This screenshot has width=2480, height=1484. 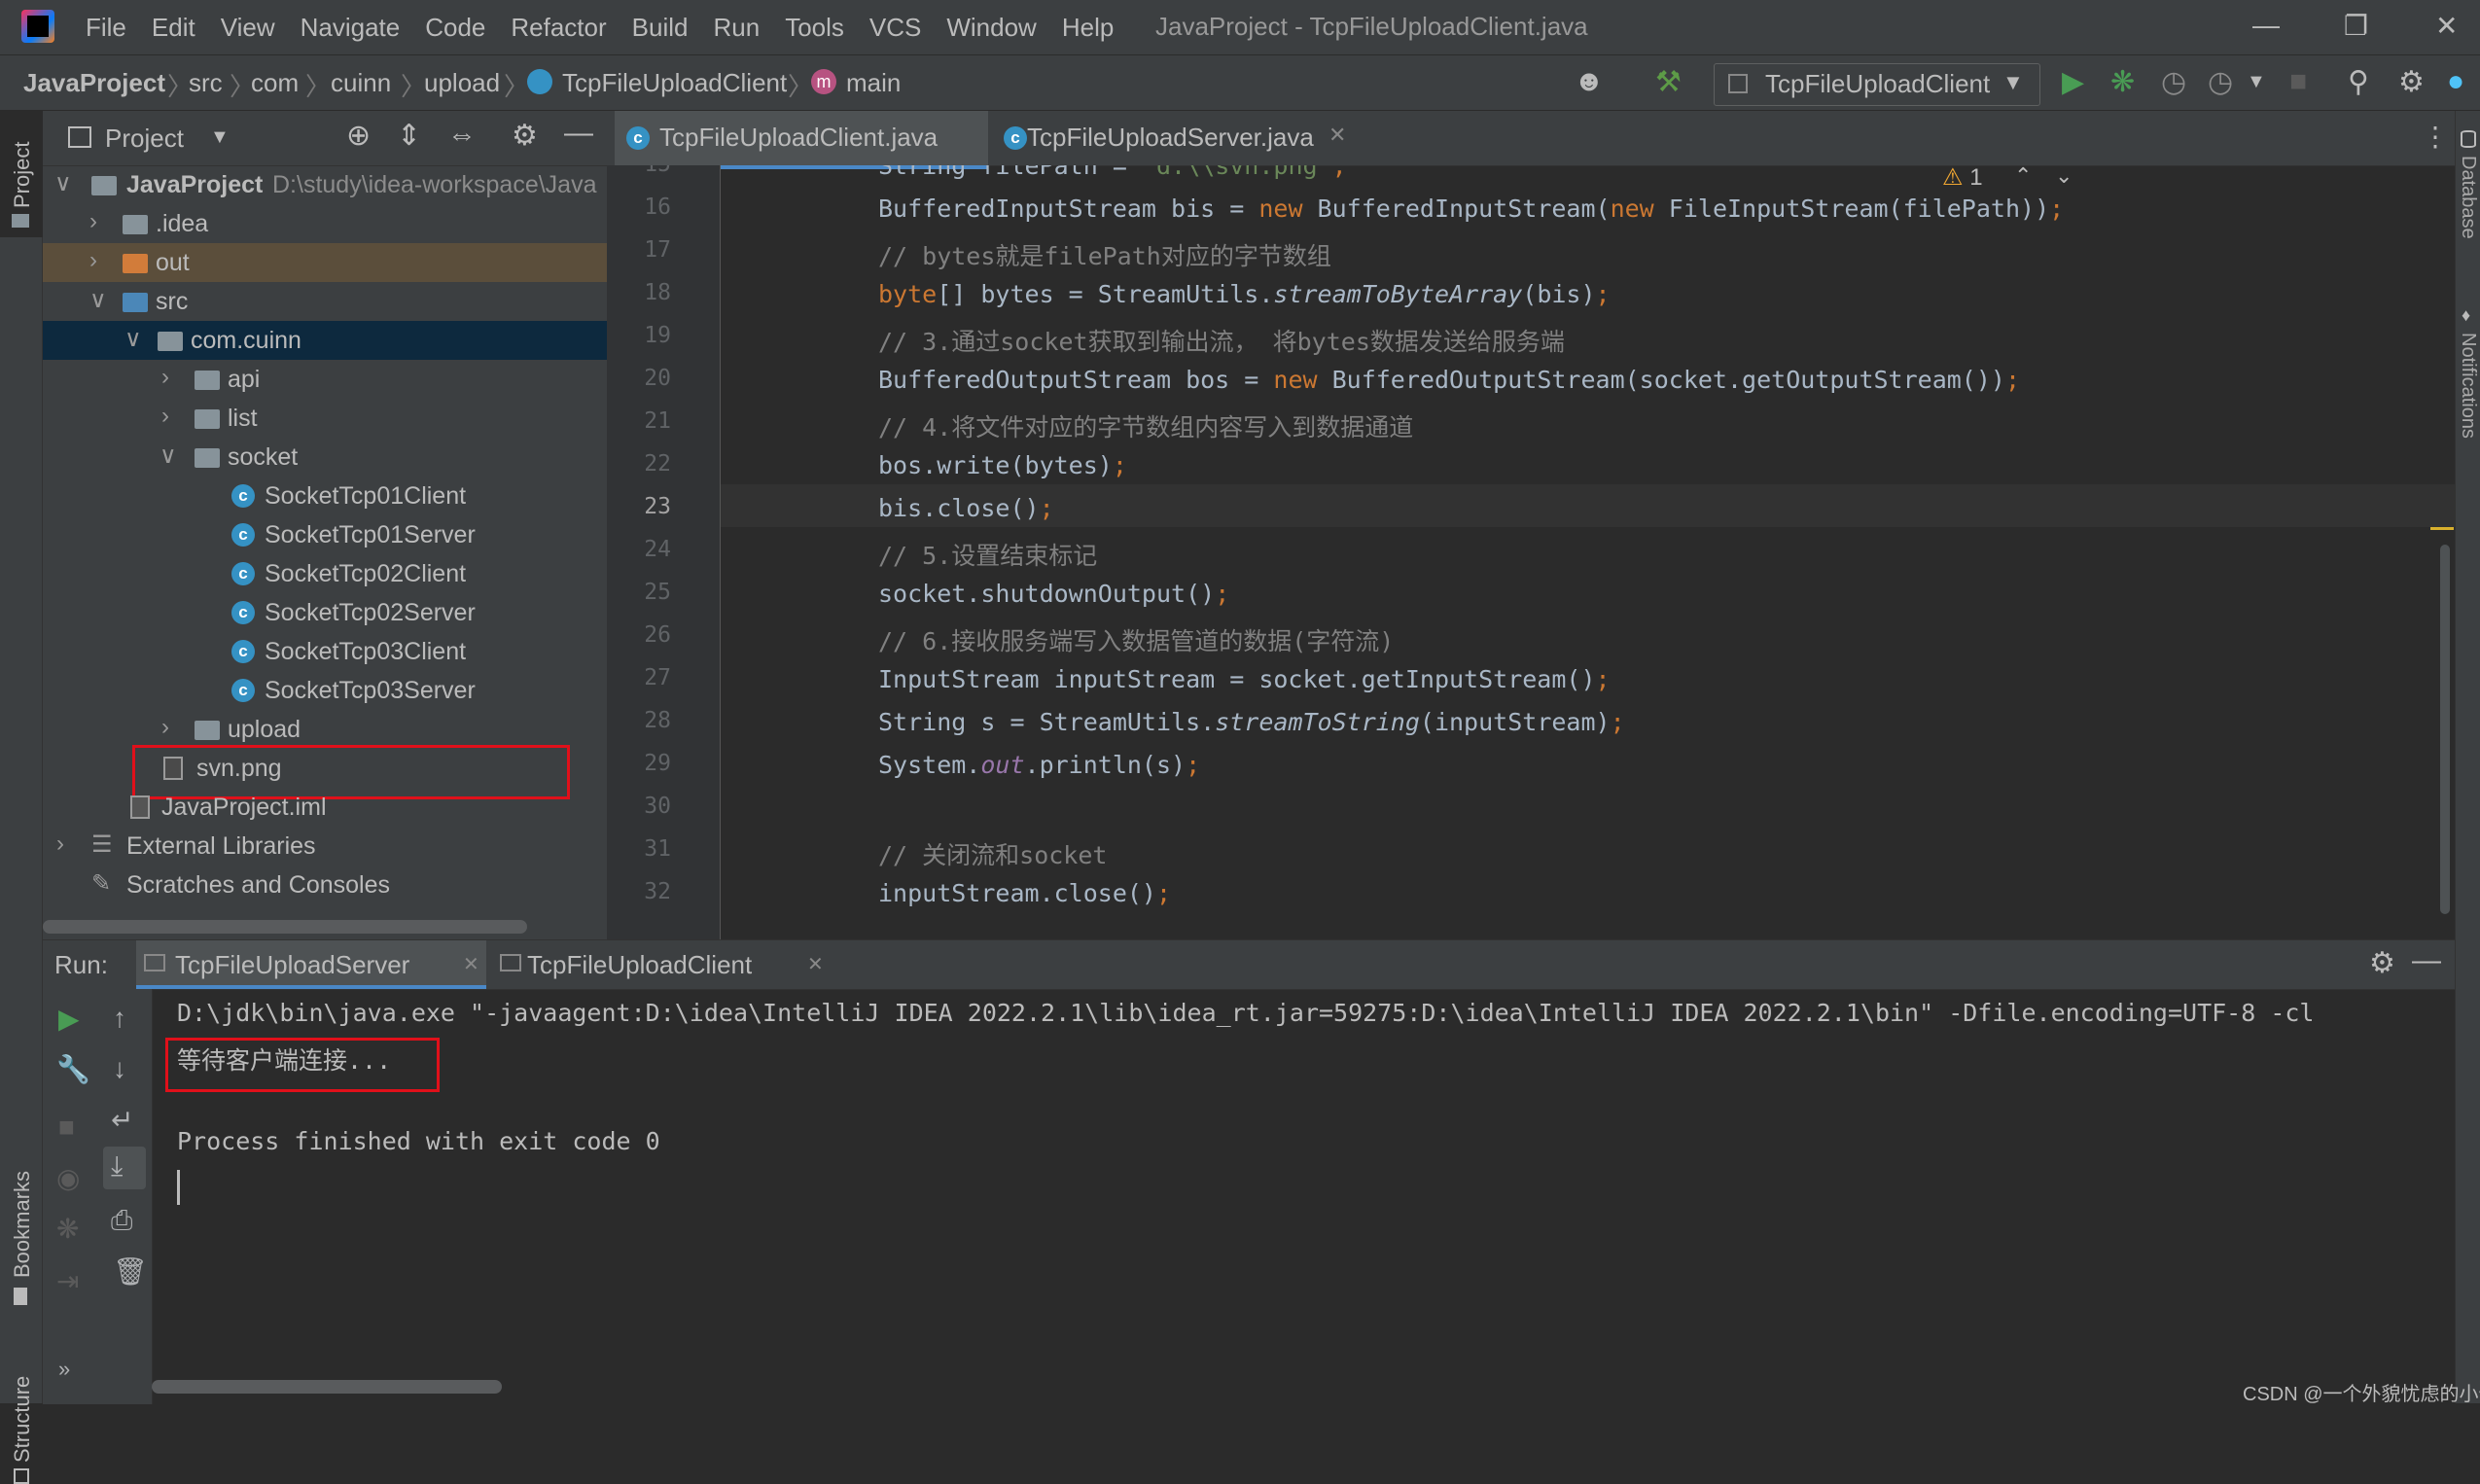 What do you see at coordinates (325, 730) in the screenshot?
I see `tree-row-upload: › upload` at bounding box center [325, 730].